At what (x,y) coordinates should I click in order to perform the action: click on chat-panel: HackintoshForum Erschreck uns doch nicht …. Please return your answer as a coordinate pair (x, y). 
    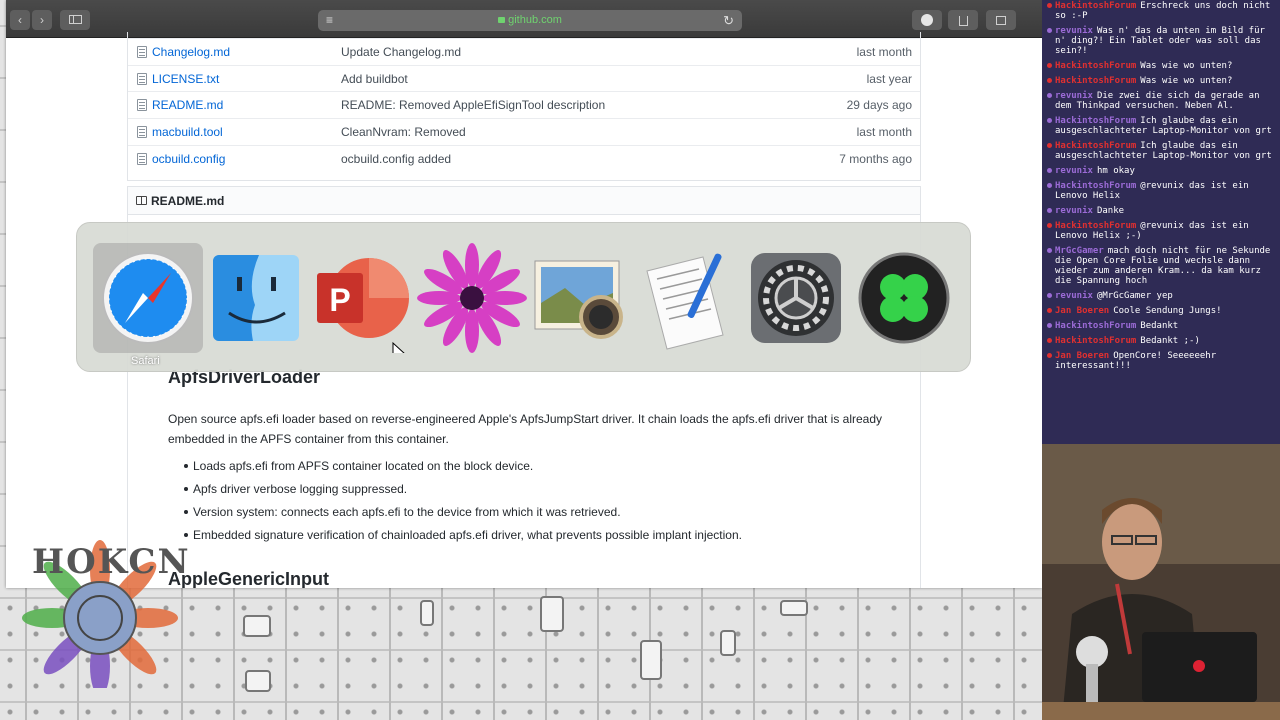
    Looking at the image, I should click on (1161, 222).